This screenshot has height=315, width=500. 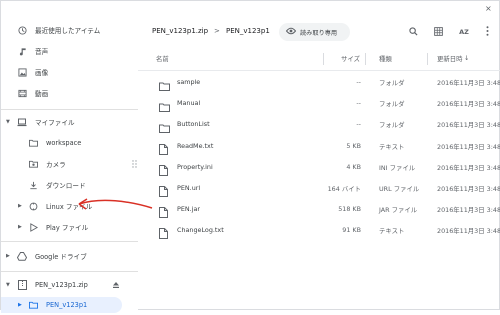 I want to click on column-header-type: 種類, so click(x=385, y=58).